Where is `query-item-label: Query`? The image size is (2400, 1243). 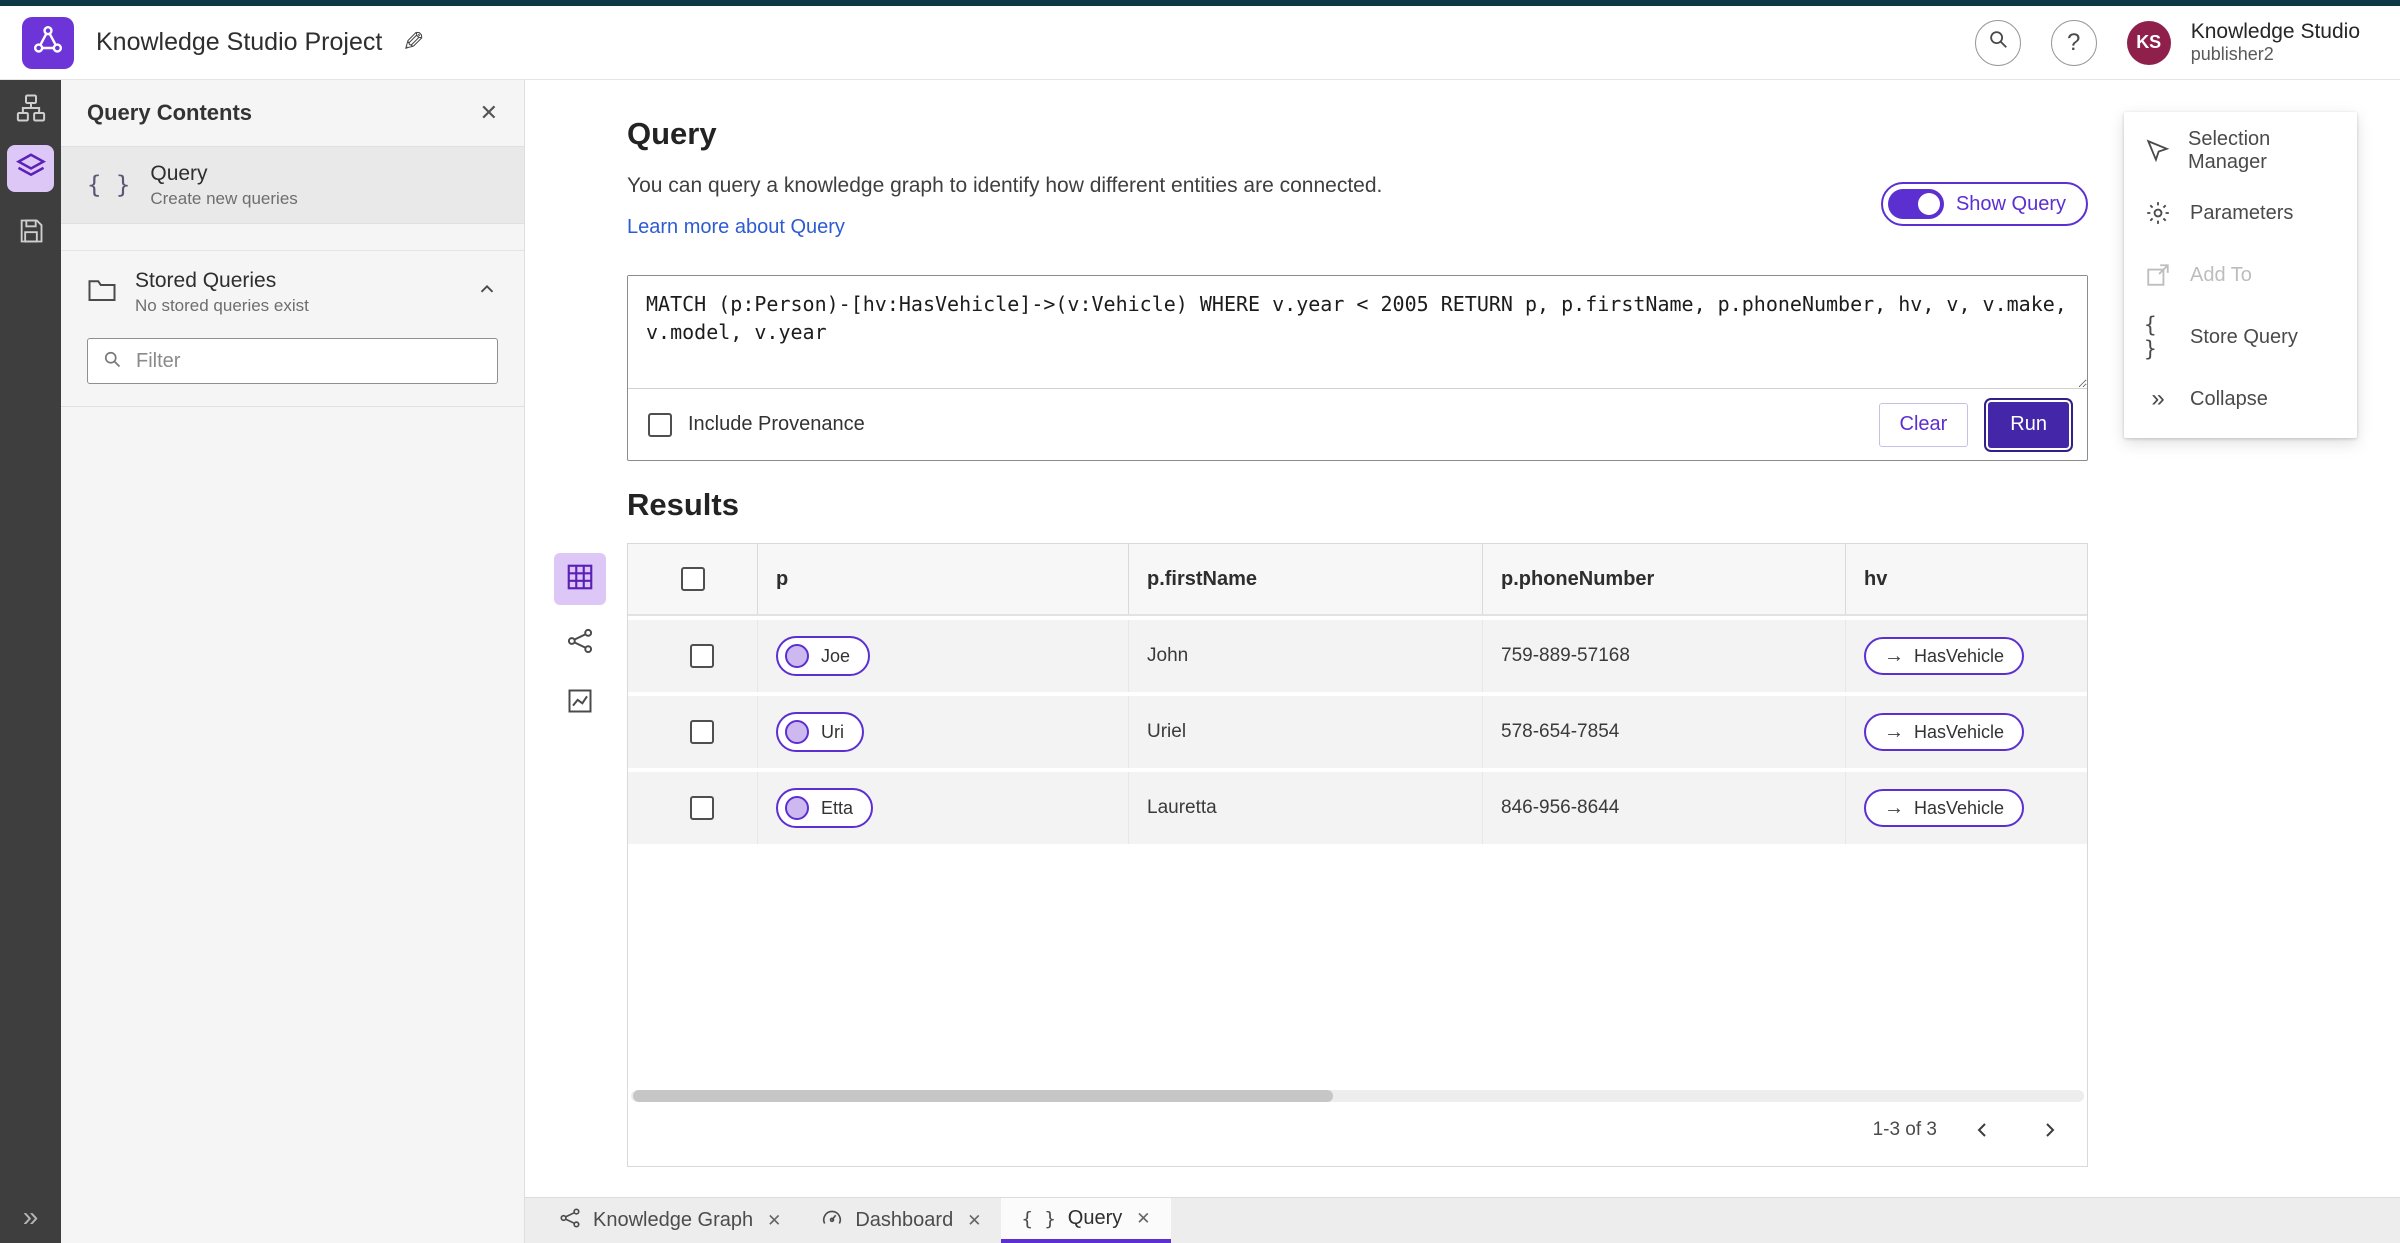
query-item-label: Query is located at coordinates (179, 173).